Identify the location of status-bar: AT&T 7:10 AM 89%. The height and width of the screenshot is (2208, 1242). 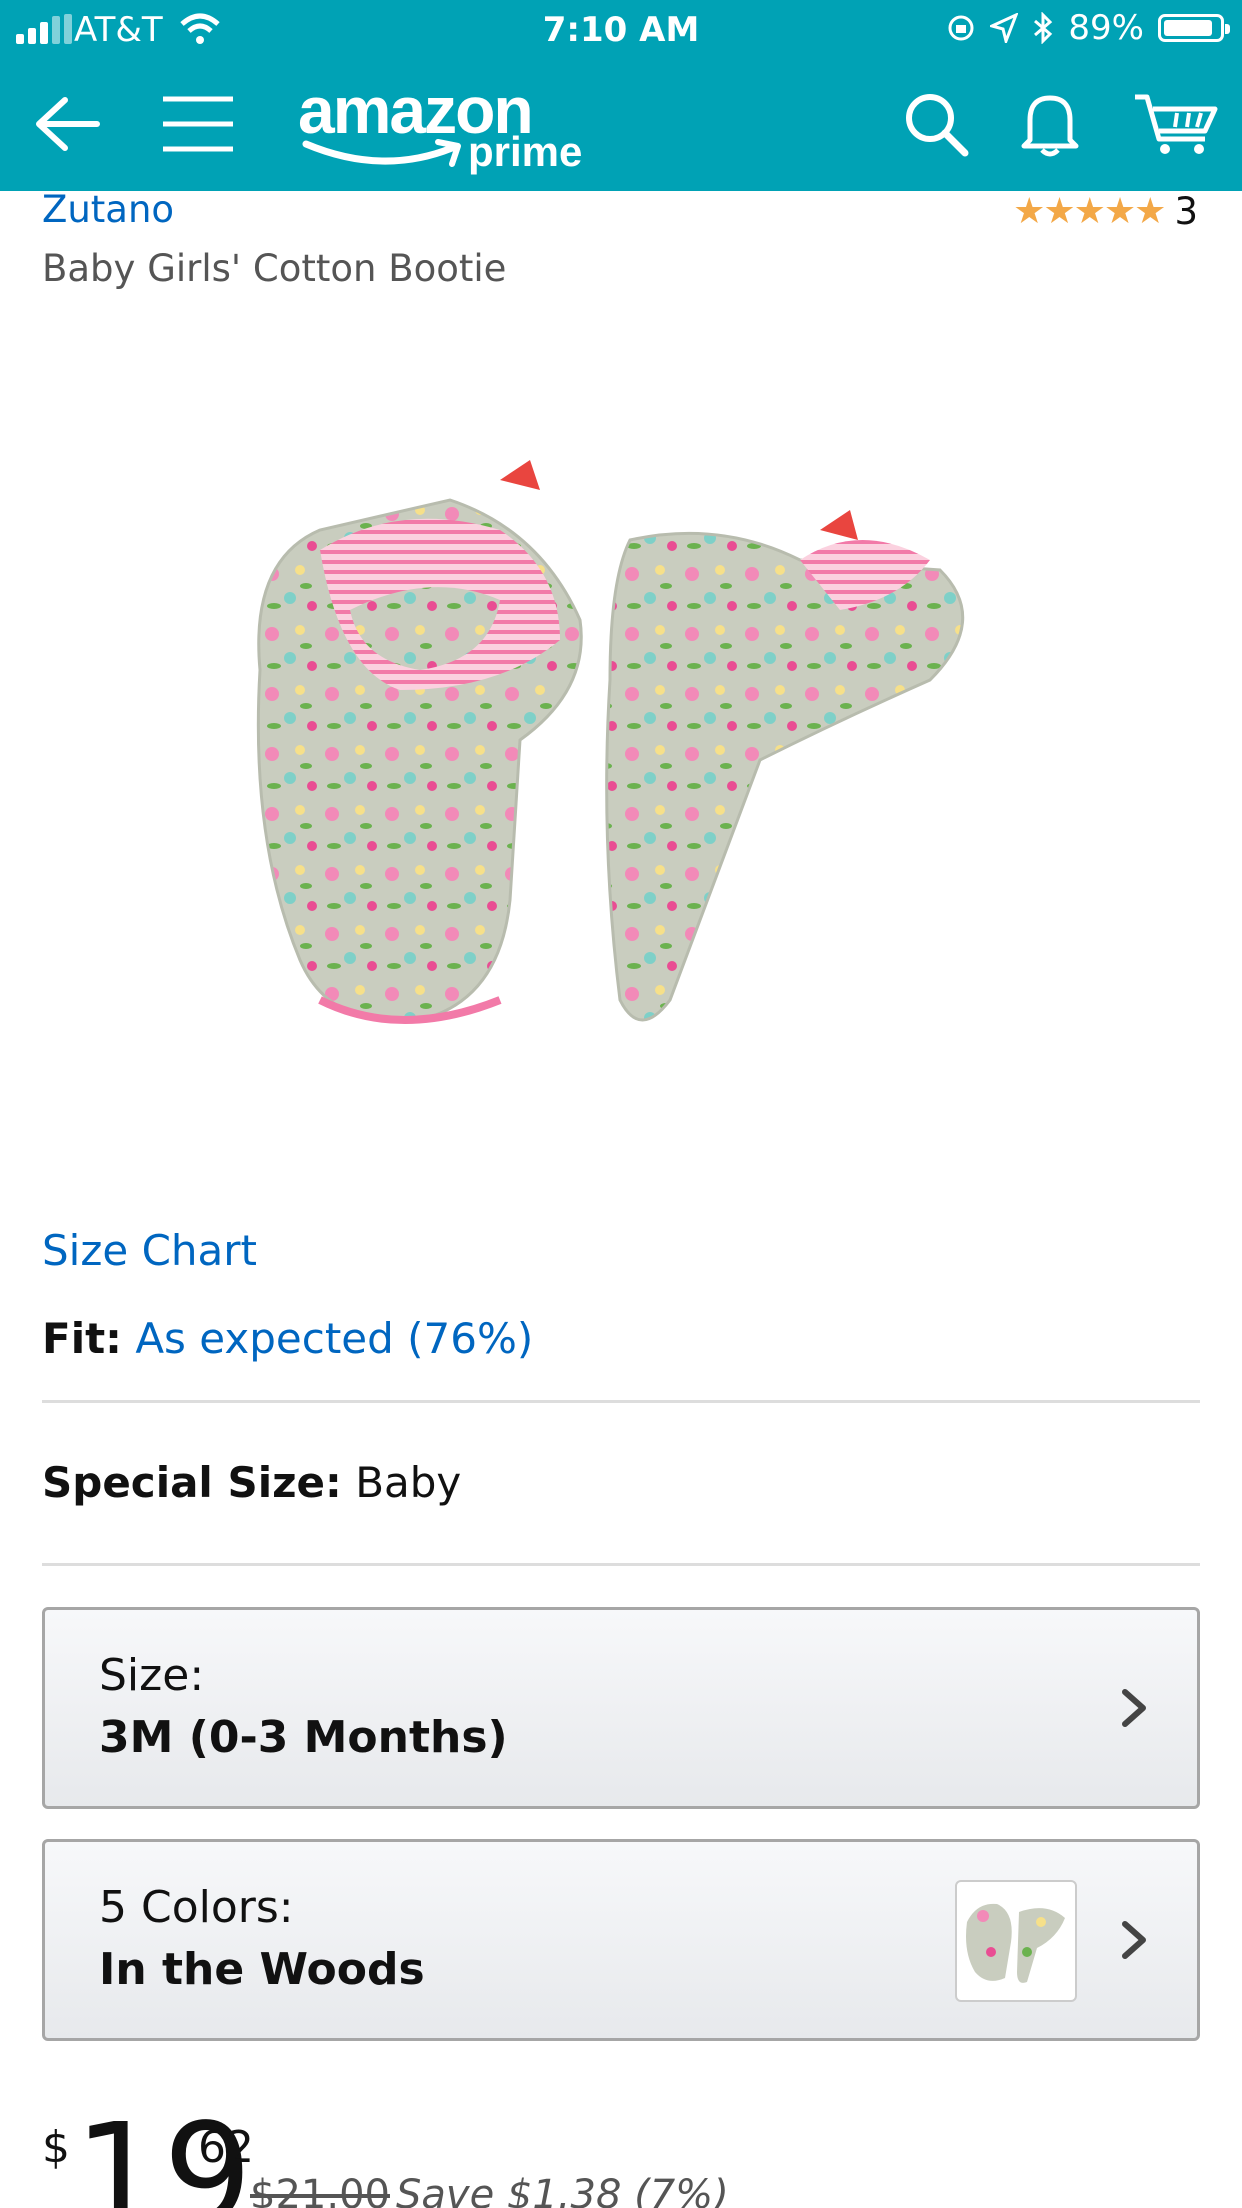
(621, 31).